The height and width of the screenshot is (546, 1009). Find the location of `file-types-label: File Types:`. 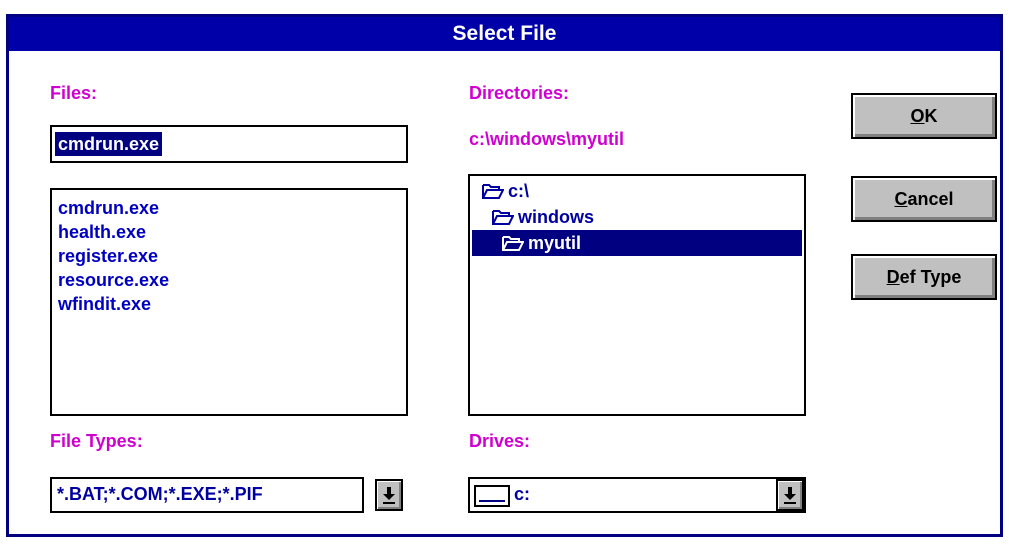

file-types-label: File Types: is located at coordinates (96, 441).